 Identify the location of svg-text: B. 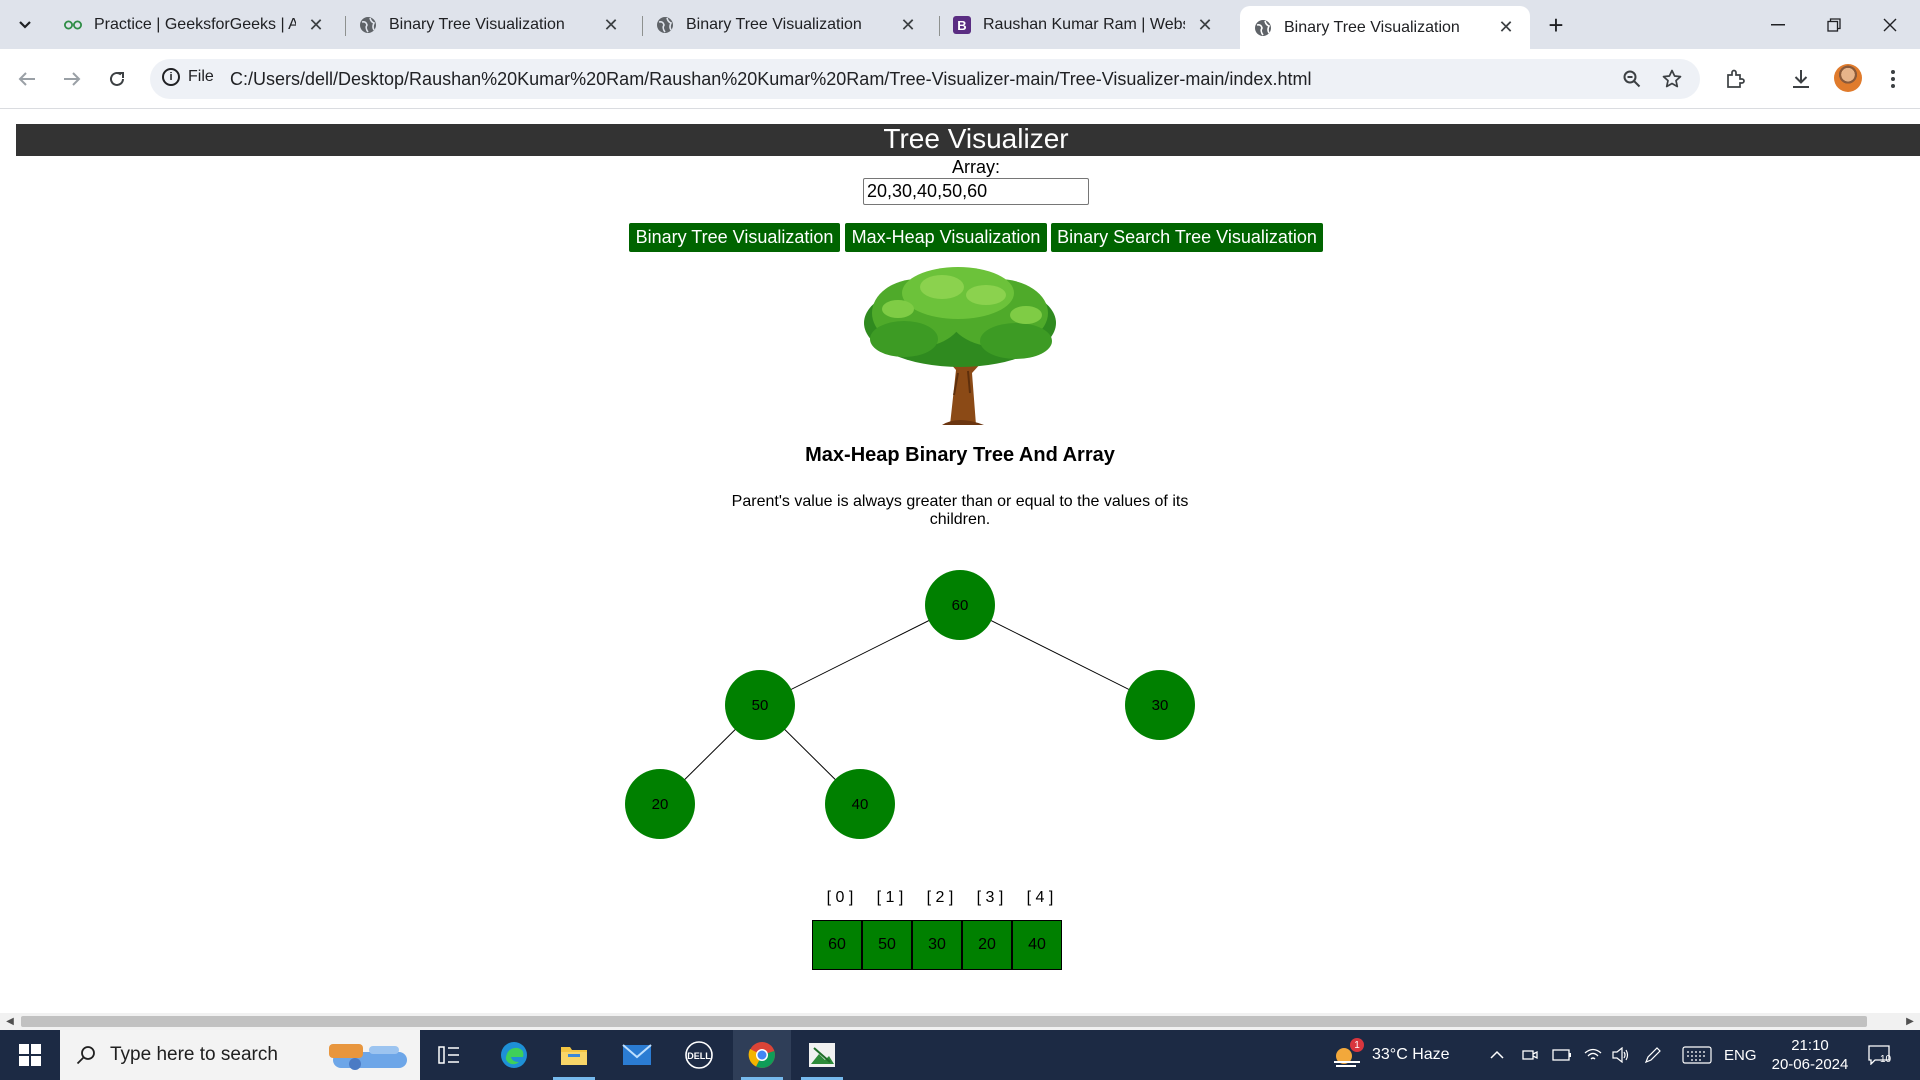
(961, 25).